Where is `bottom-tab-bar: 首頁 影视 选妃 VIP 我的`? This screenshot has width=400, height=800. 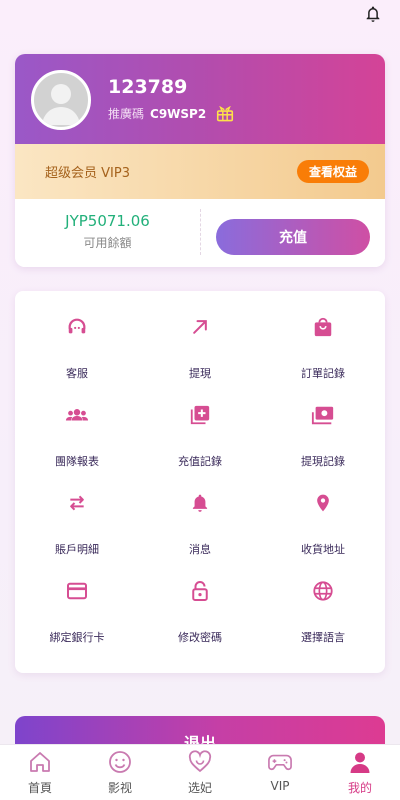
bottom-tab-bar: 首頁 影视 选妃 VIP 我的 is located at coordinates (200, 772).